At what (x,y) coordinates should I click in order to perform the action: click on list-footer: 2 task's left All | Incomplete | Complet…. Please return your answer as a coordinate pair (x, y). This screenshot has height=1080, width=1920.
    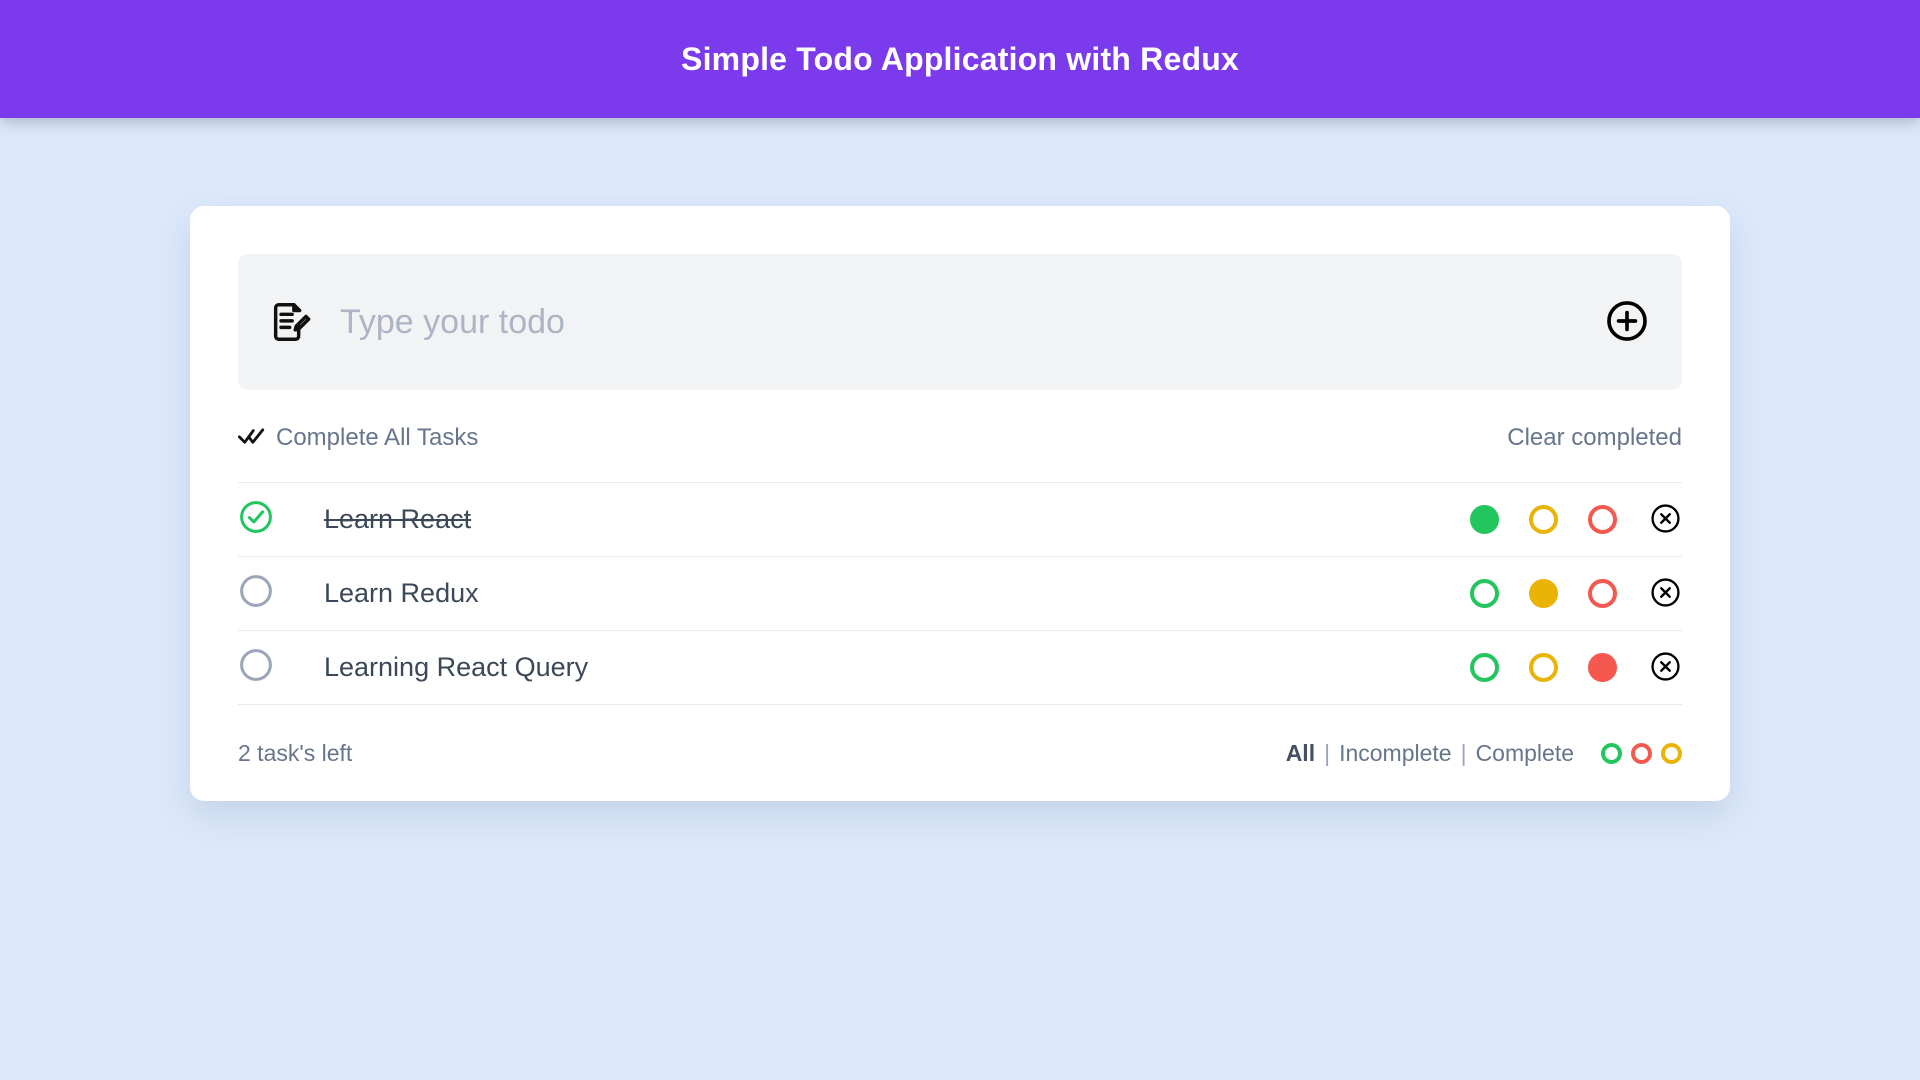
    Looking at the image, I should click on (960, 753).